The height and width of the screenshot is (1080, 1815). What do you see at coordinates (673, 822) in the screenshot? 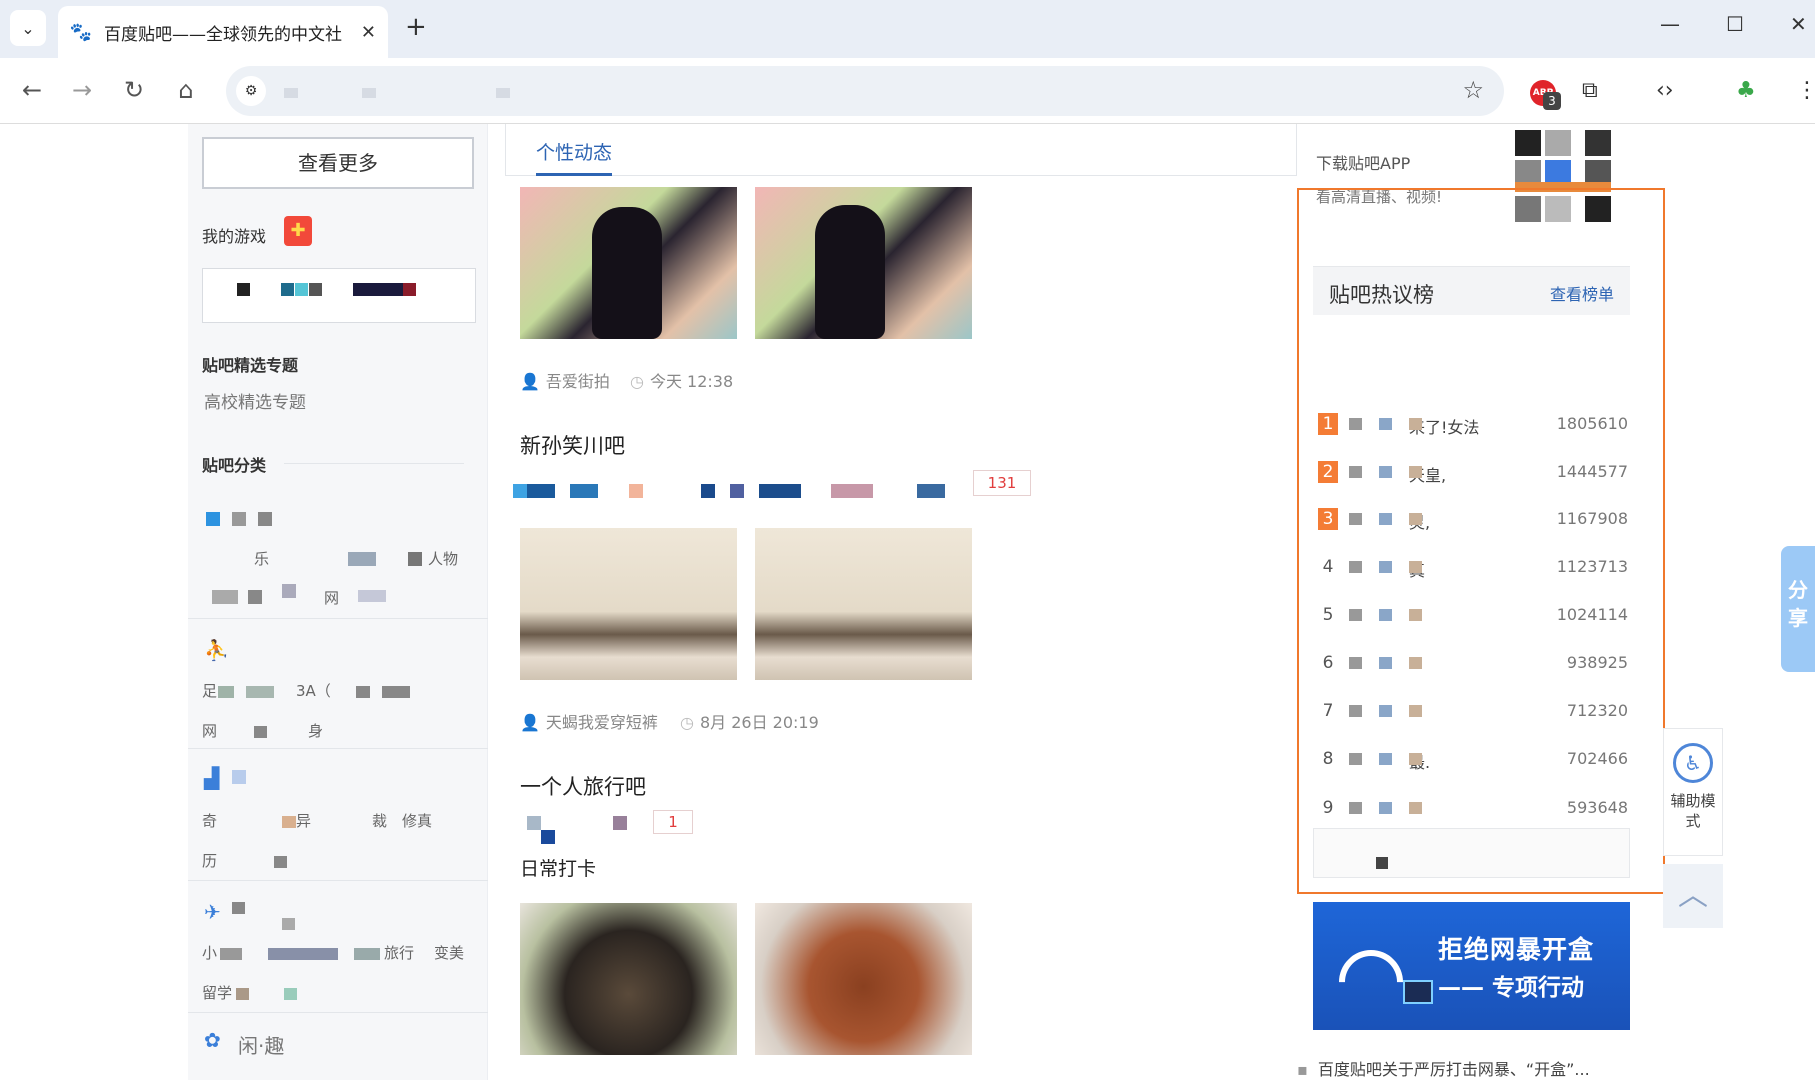
I see `reply-count-badge: 1` at bounding box center [673, 822].